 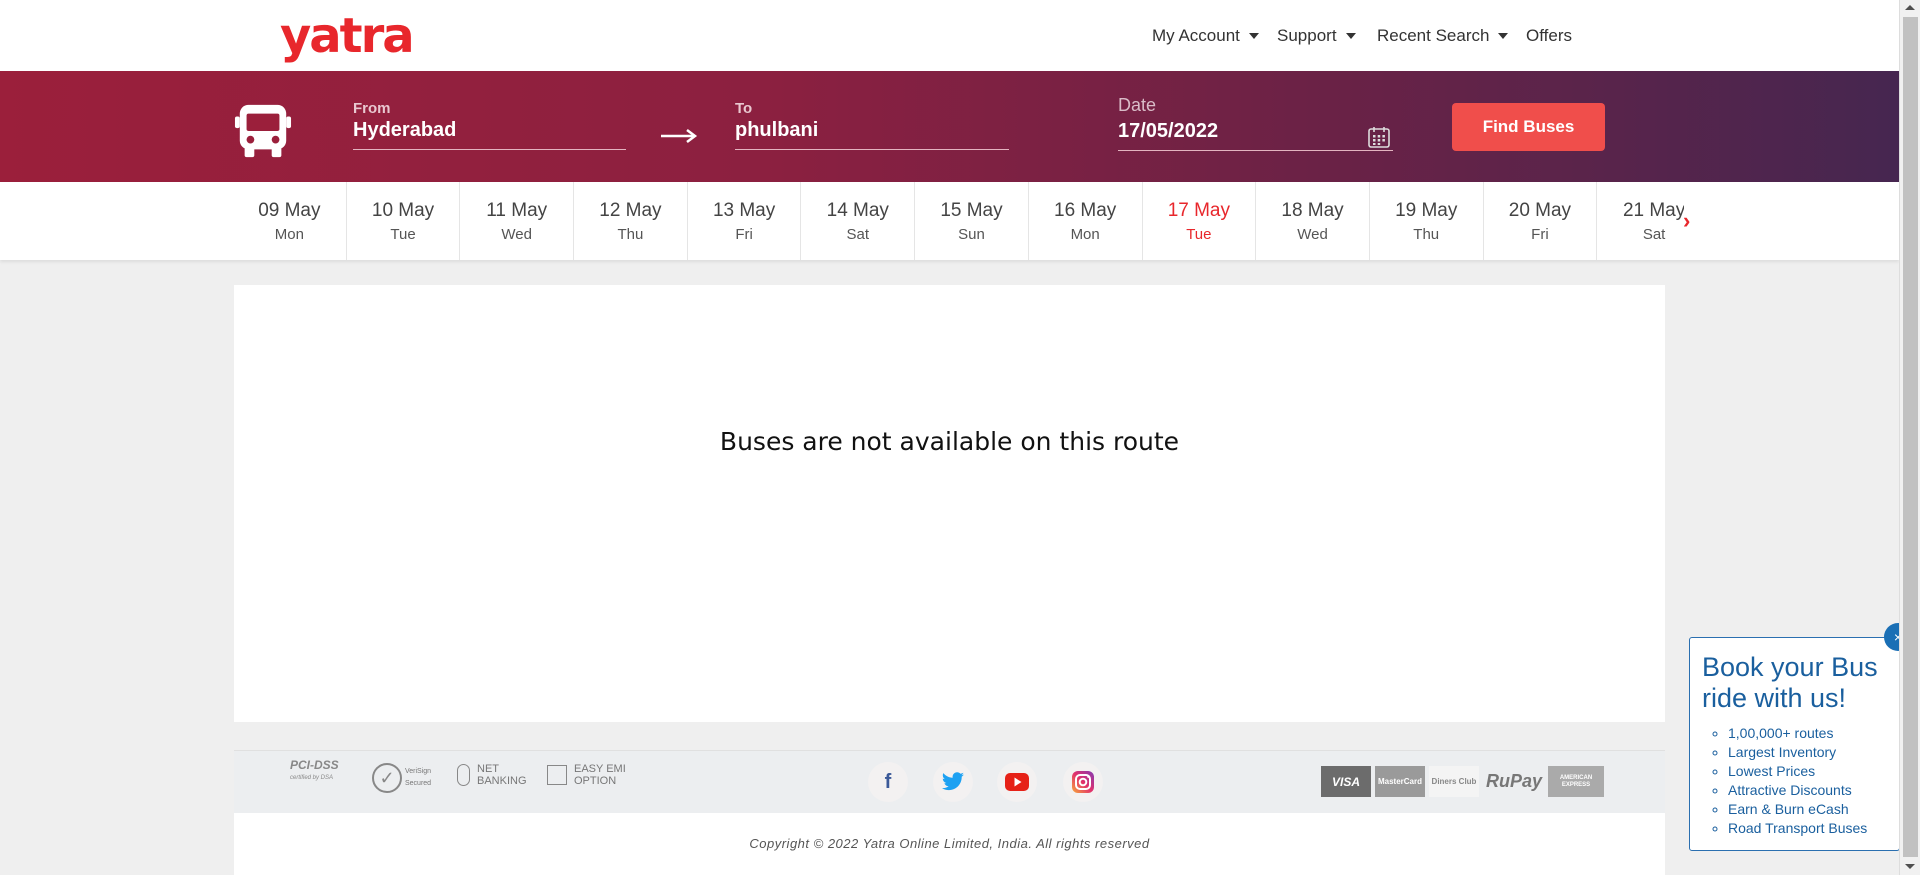 I want to click on nav-recent-search: Recent Search, so click(x=1443, y=36).